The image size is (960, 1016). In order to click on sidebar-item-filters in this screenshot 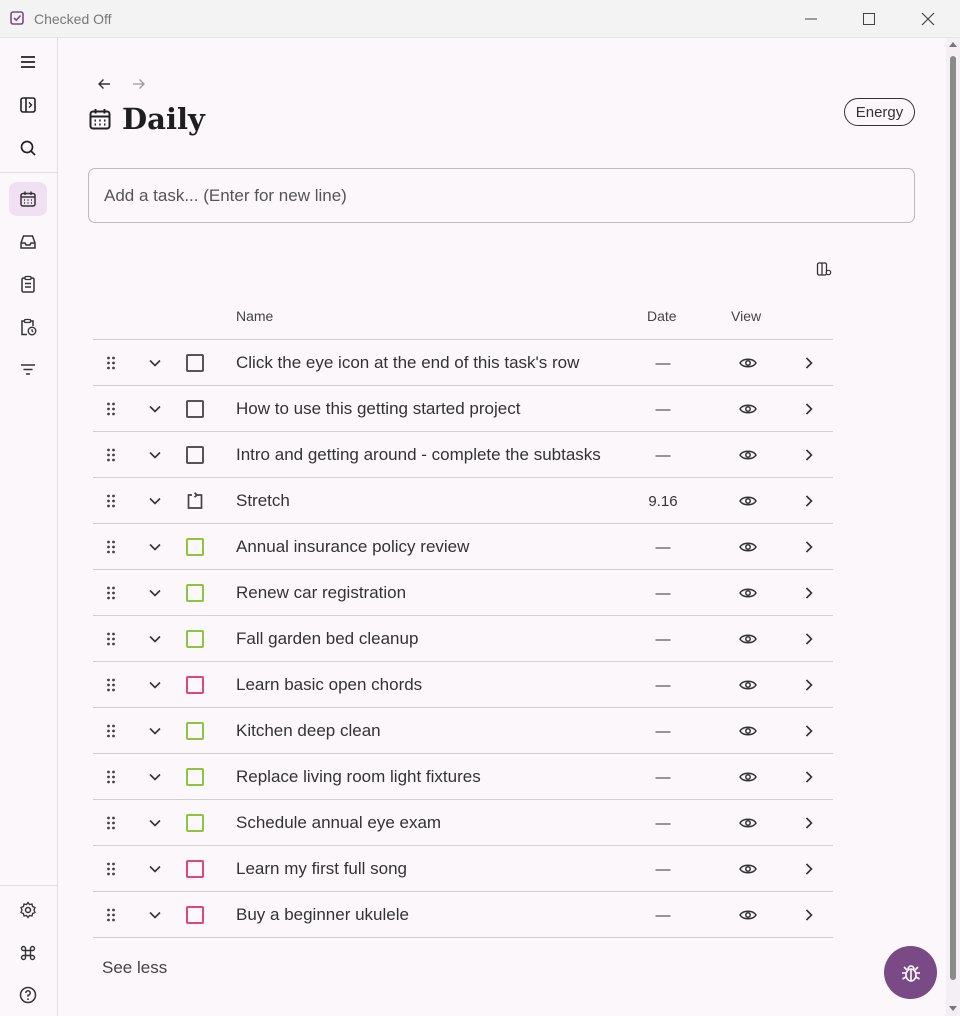, I will do `click(28, 369)`.